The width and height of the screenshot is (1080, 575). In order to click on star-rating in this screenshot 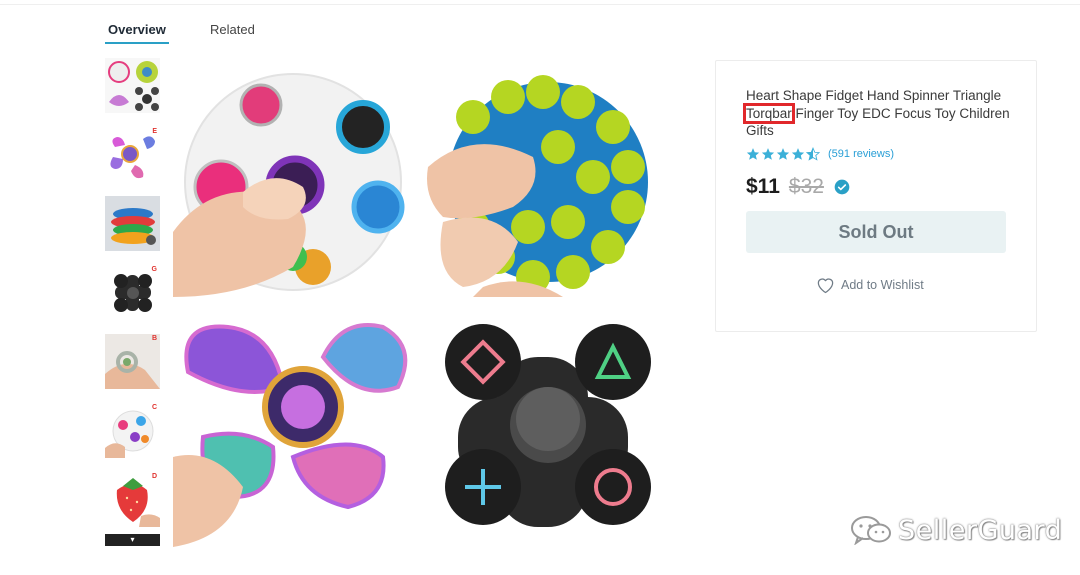, I will do `click(783, 154)`.